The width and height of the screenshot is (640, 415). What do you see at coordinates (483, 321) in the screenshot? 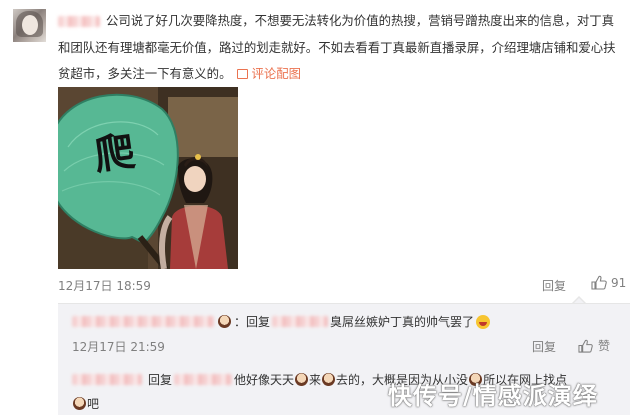
I see `emoji-laugh-icon` at bounding box center [483, 321].